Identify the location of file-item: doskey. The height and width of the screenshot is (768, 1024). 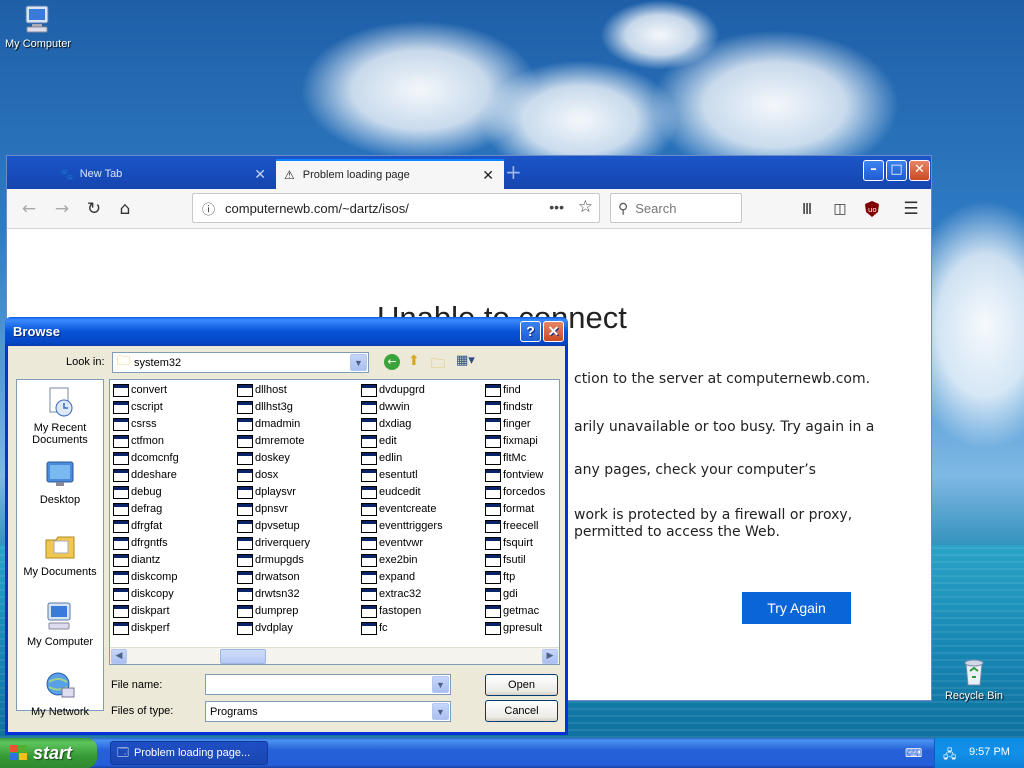
(263, 458).